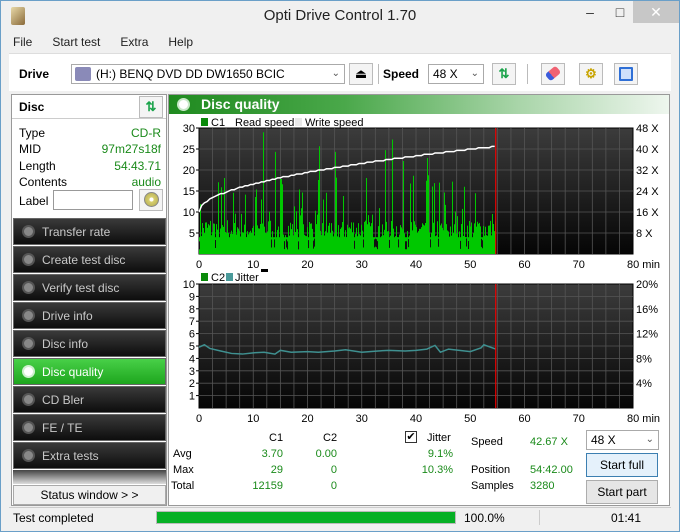 The height and width of the screenshot is (532, 680). Describe the element at coordinates (204, 122) in the screenshot. I see `legend-c1-swatch` at that location.